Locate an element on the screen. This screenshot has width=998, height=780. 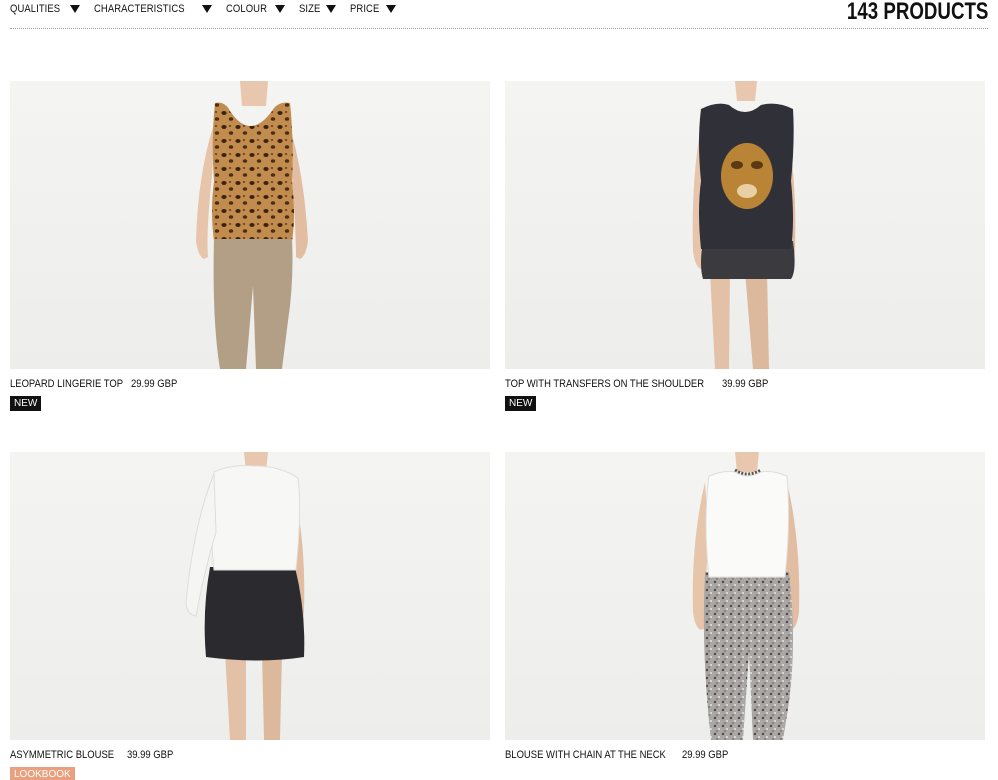
filter-size: SIZE is located at coordinates (318, 9).